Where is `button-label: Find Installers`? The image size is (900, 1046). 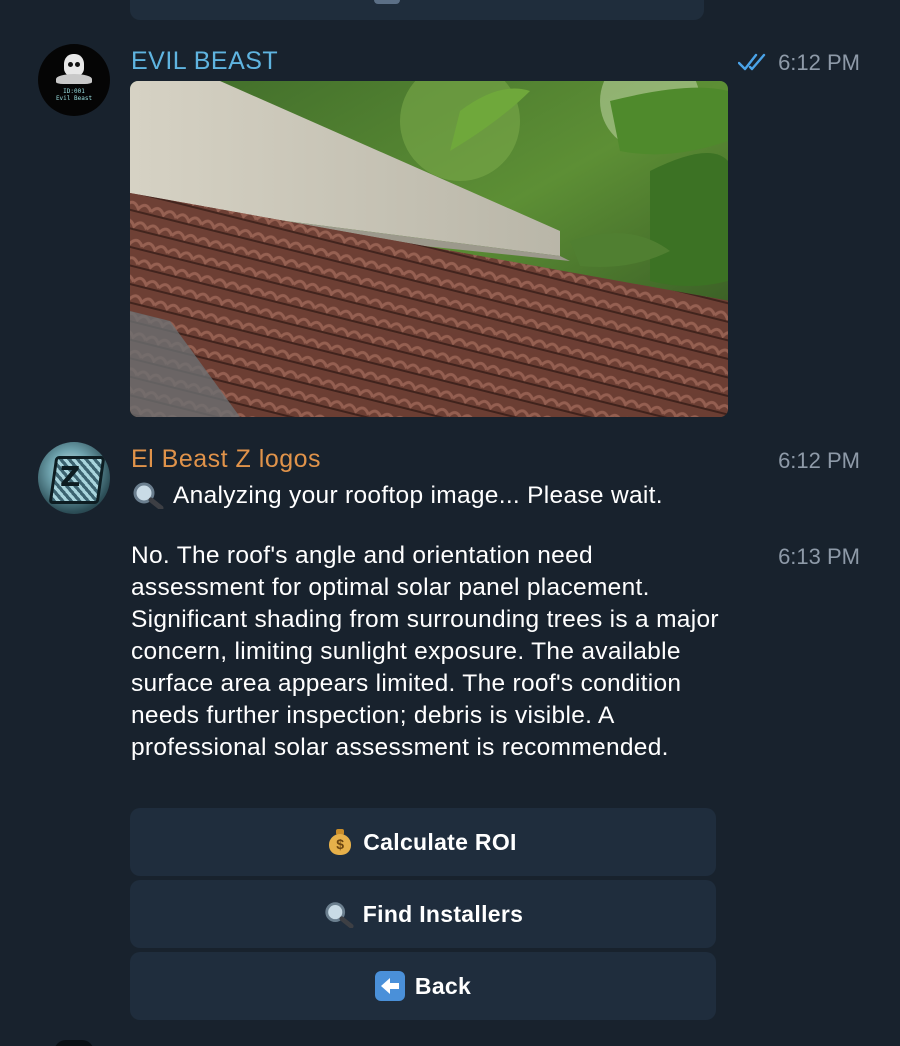 button-label: Find Installers is located at coordinates (443, 913).